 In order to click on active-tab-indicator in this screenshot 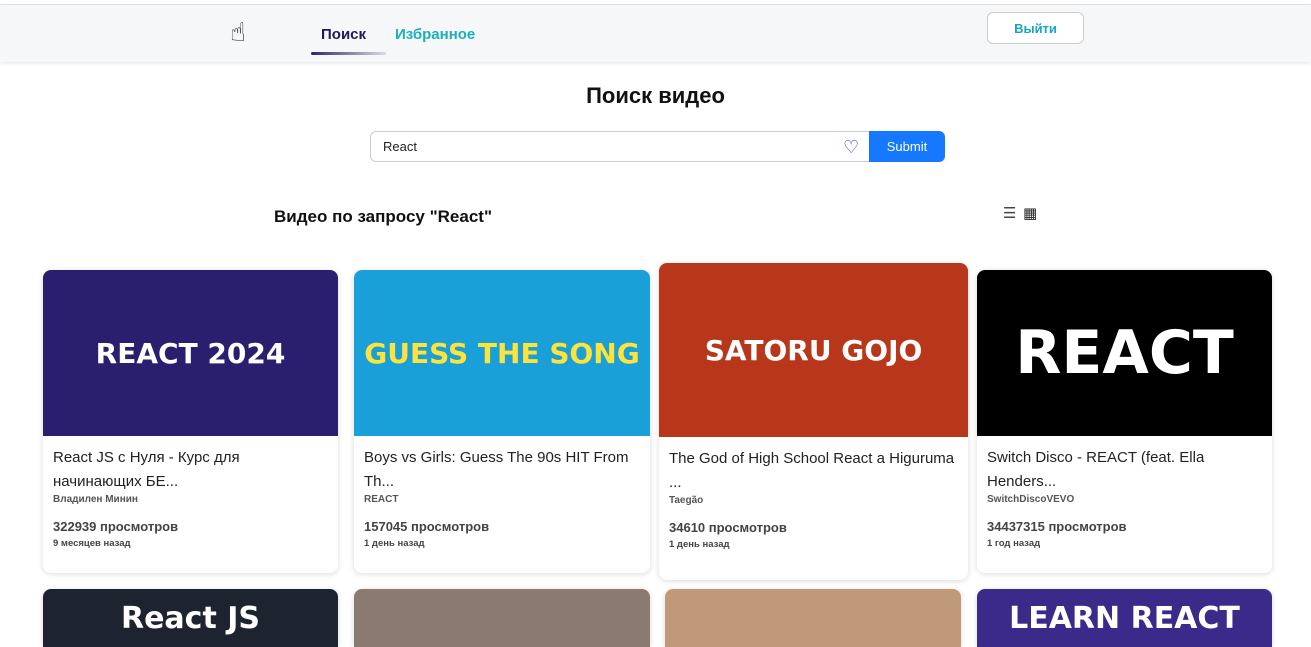, I will do `click(348, 53)`.